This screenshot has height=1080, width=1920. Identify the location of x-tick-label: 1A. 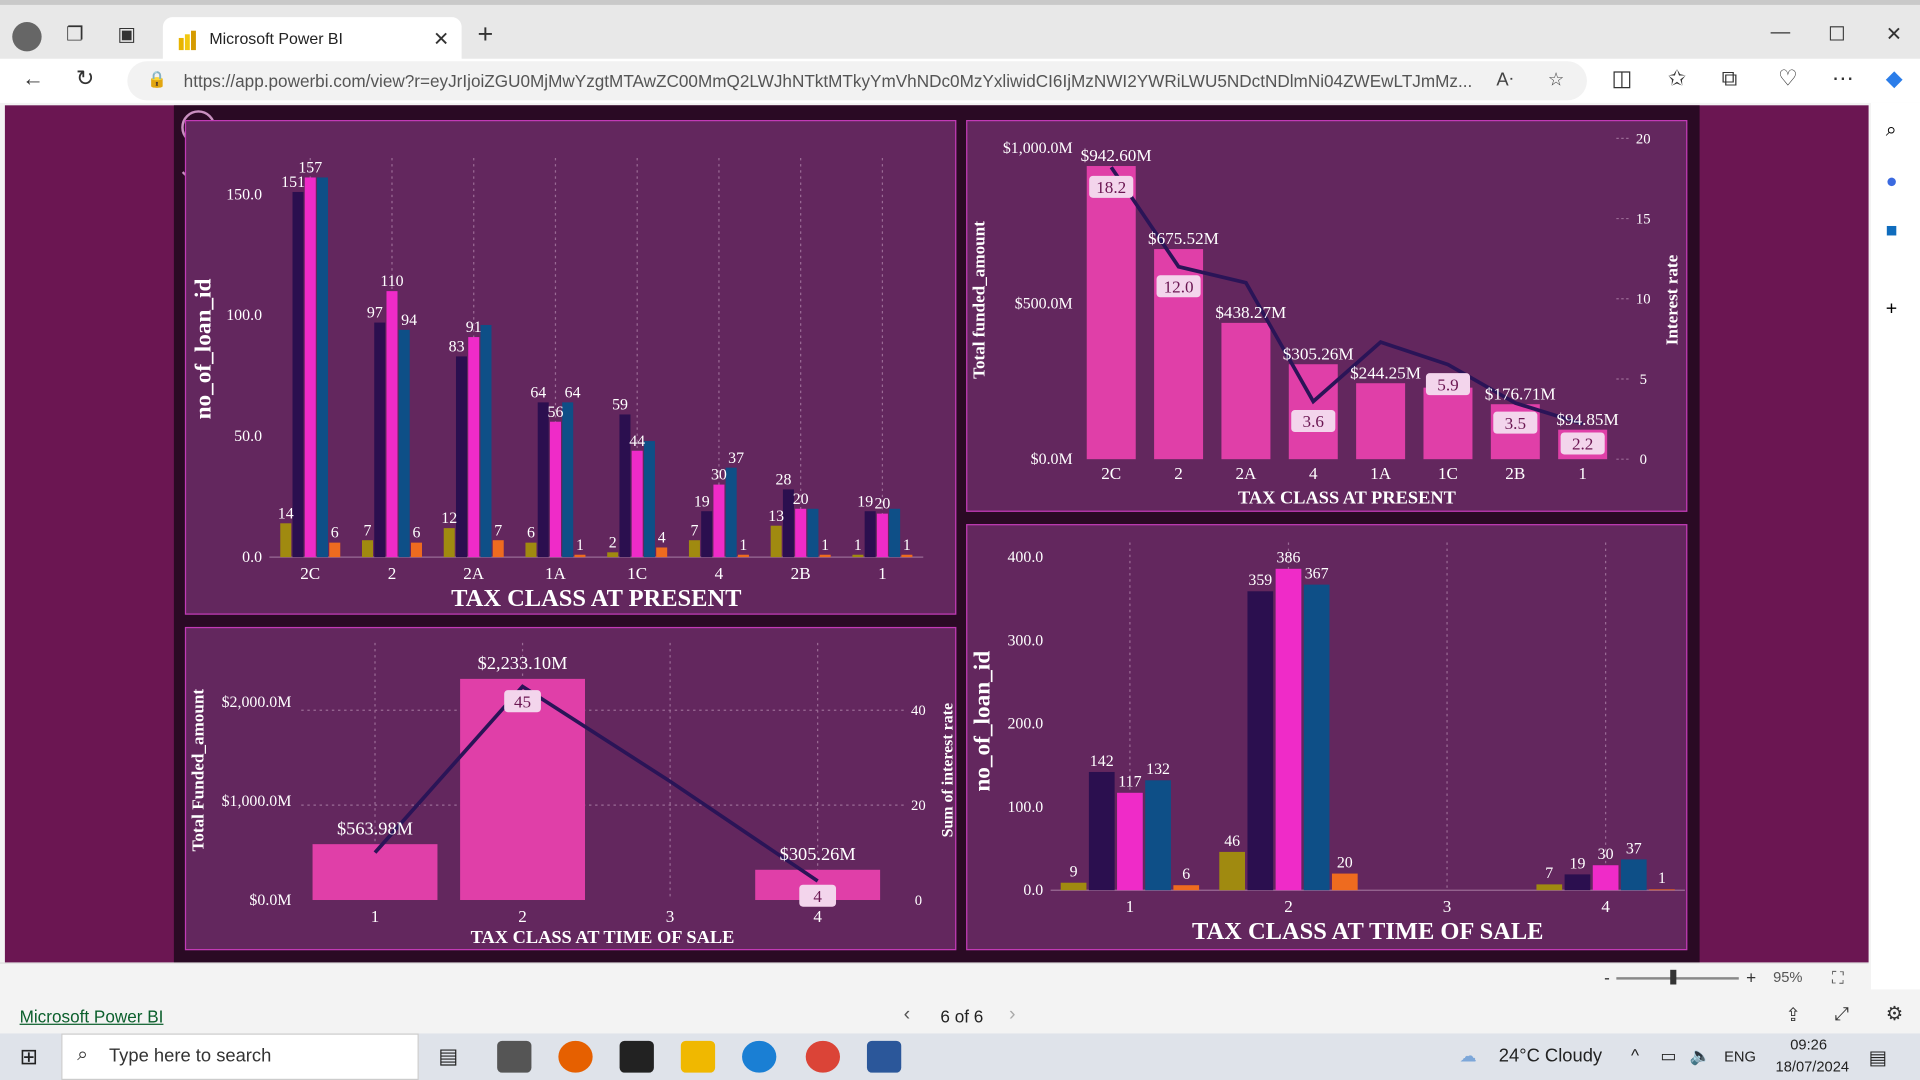
(1381, 473).